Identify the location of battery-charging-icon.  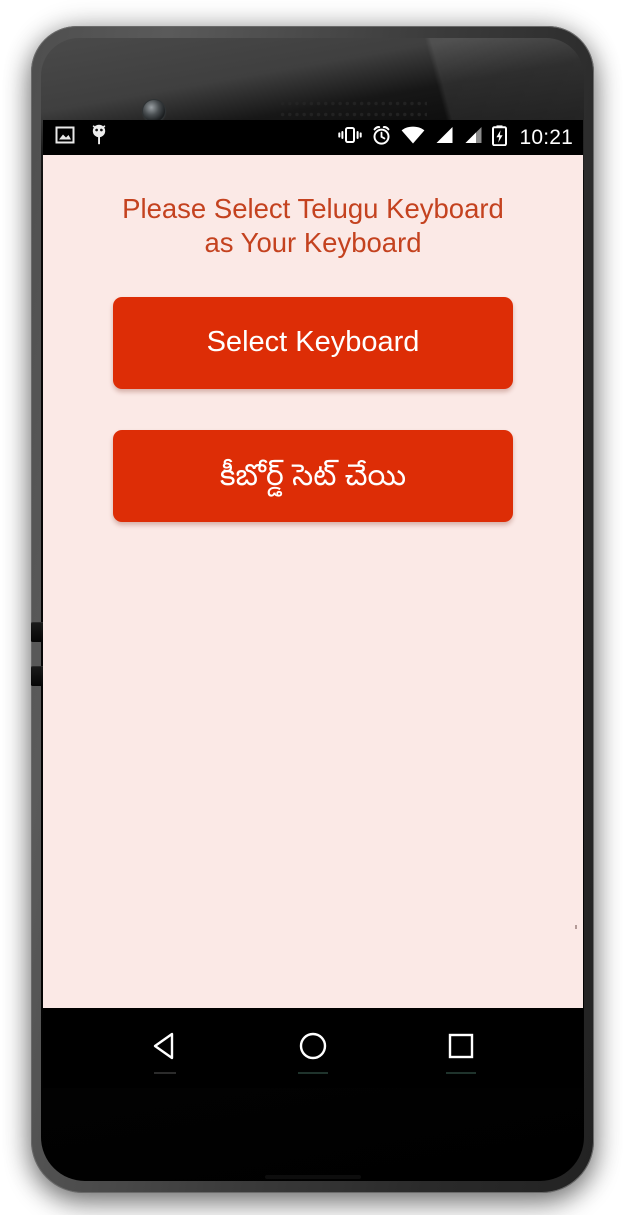
(500, 137).